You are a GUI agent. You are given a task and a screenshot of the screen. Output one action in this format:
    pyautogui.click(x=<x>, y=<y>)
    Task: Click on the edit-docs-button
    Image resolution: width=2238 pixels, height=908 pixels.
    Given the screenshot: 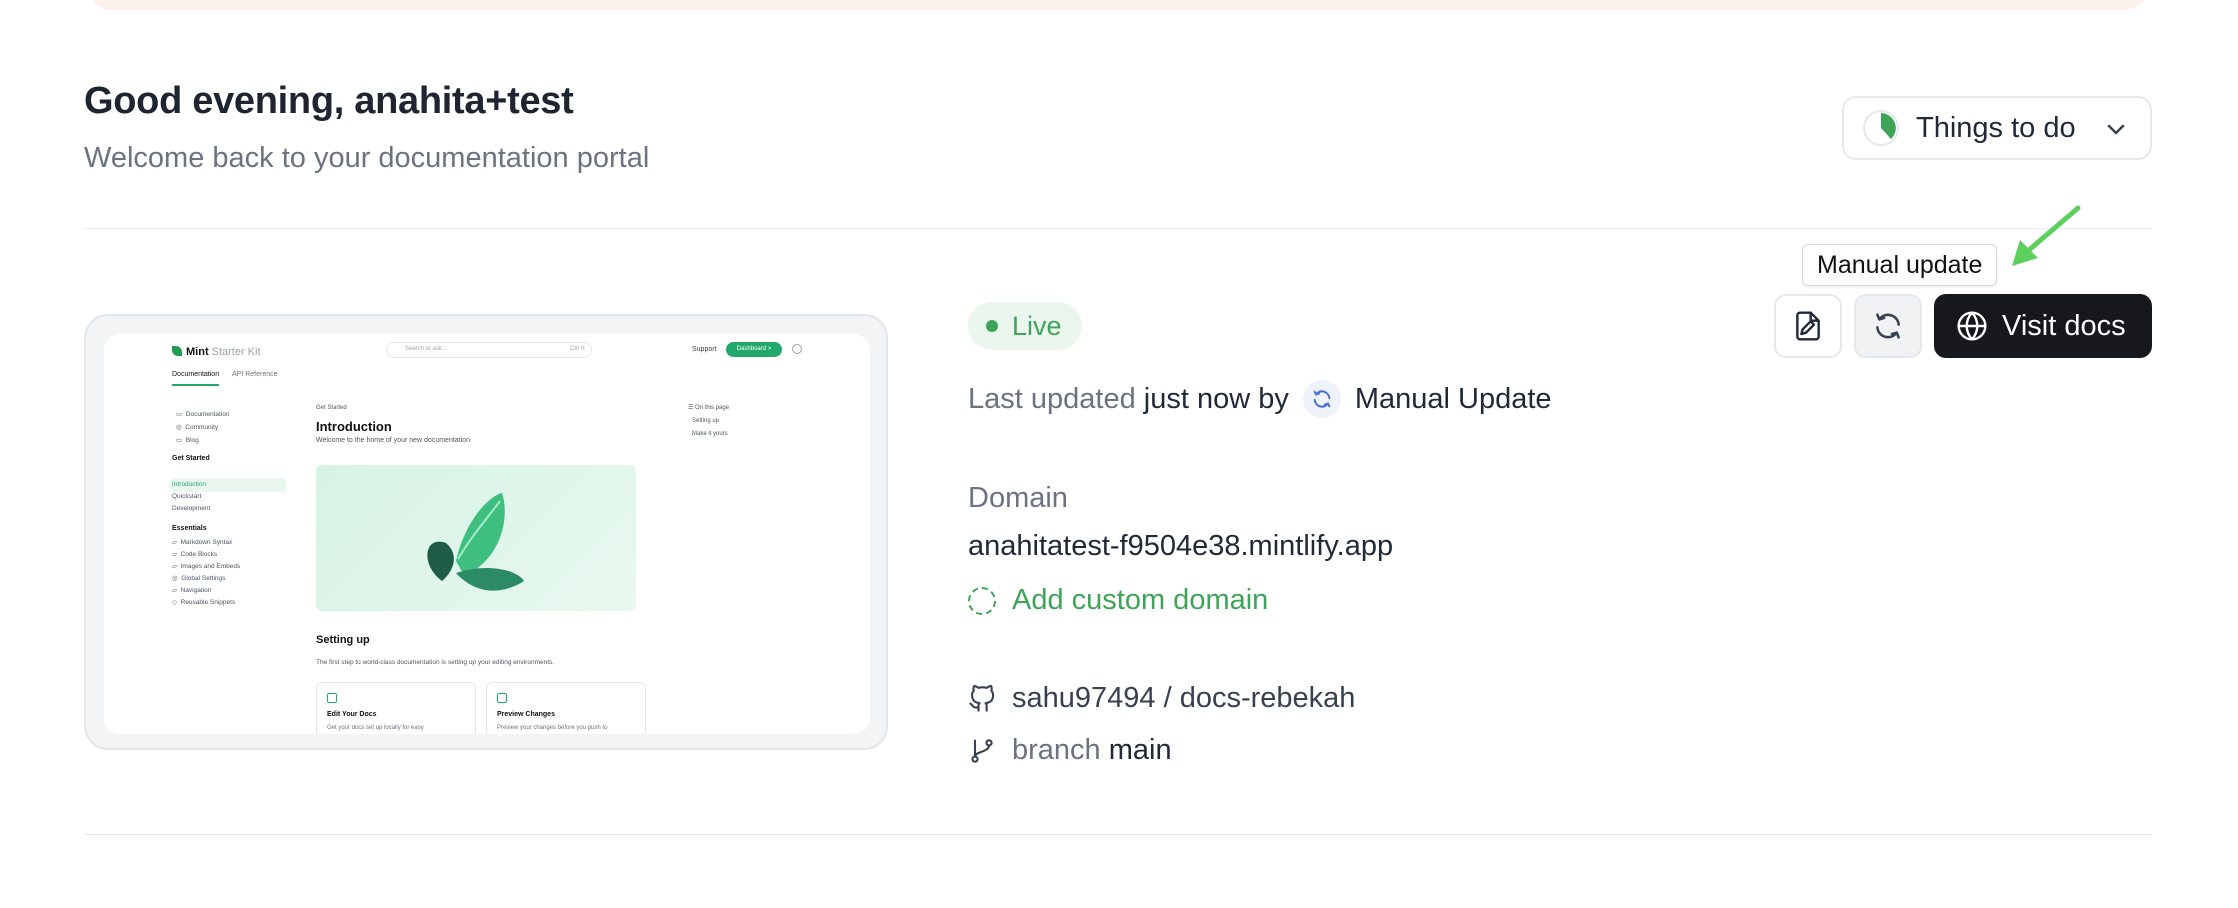 What is the action you would take?
    pyautogui.click(x=1808, y=326)
    